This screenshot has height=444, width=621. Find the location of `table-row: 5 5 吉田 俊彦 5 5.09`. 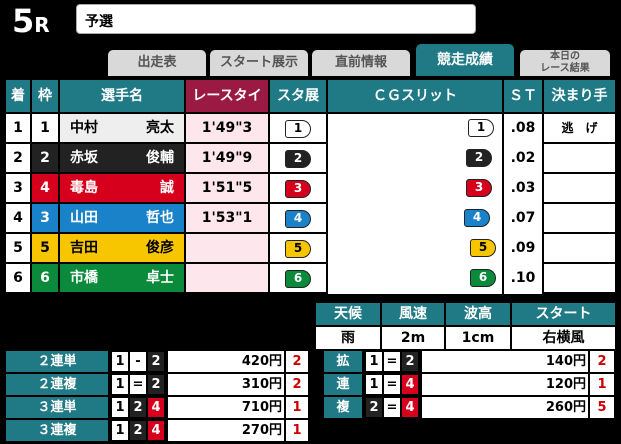

table-row: 5 5 吉田 俊彦 5 5.09 is located at coordinates (310, 248).